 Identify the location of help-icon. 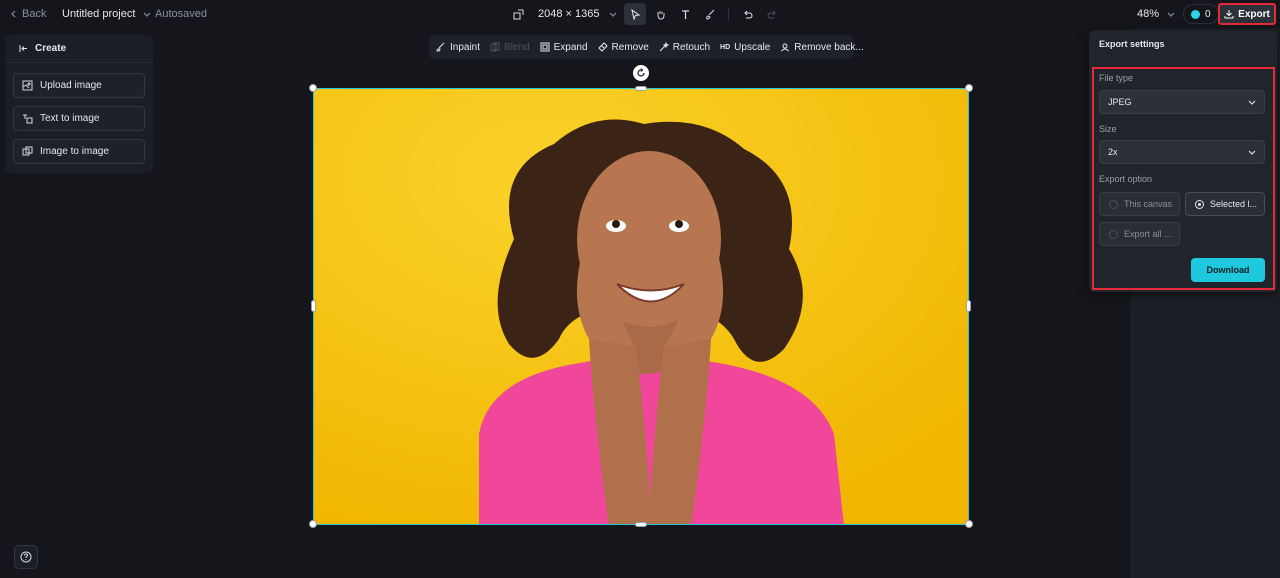
(26, 557).